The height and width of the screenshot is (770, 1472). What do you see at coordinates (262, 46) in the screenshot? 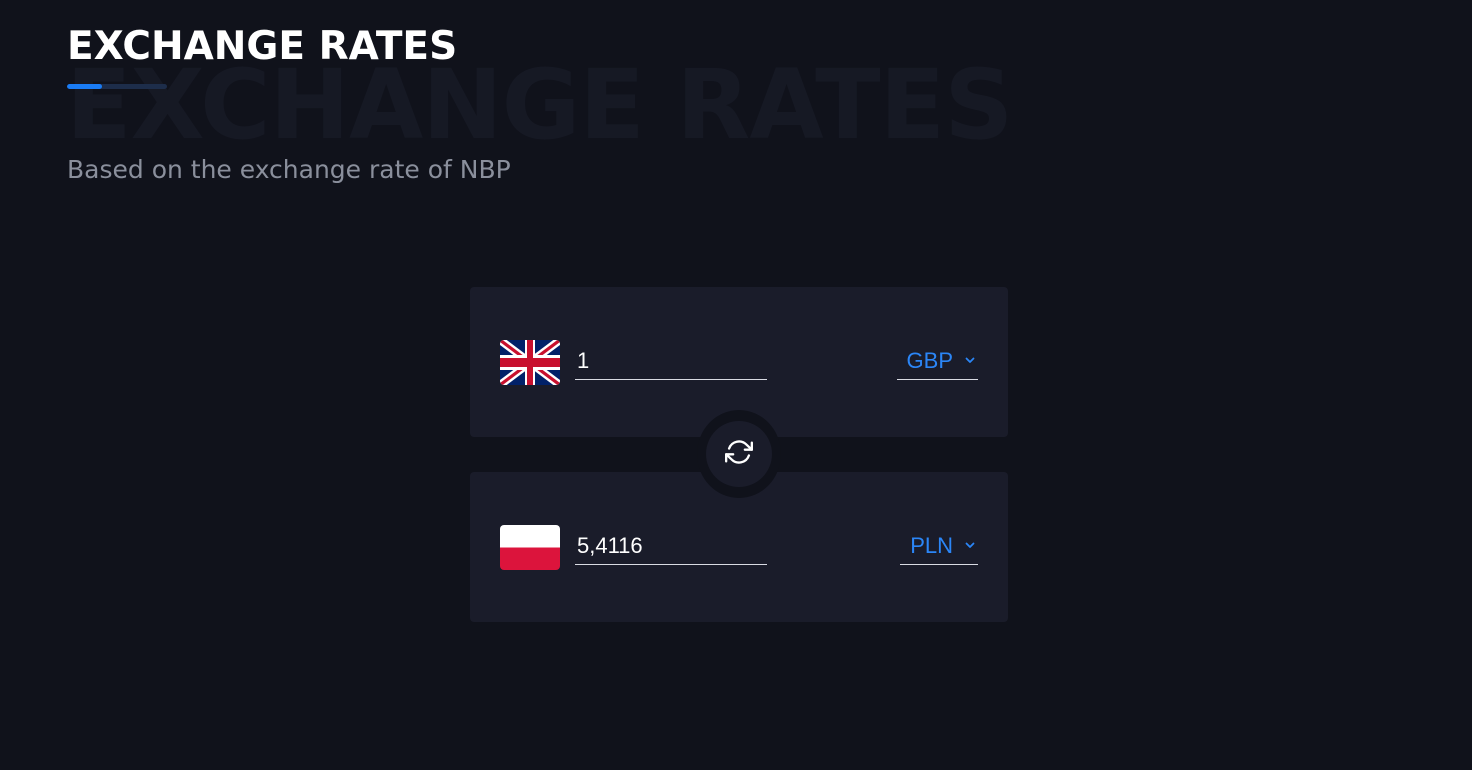
I see `page-title: EXCHANGE RATES` at bounding box center [262, 46].